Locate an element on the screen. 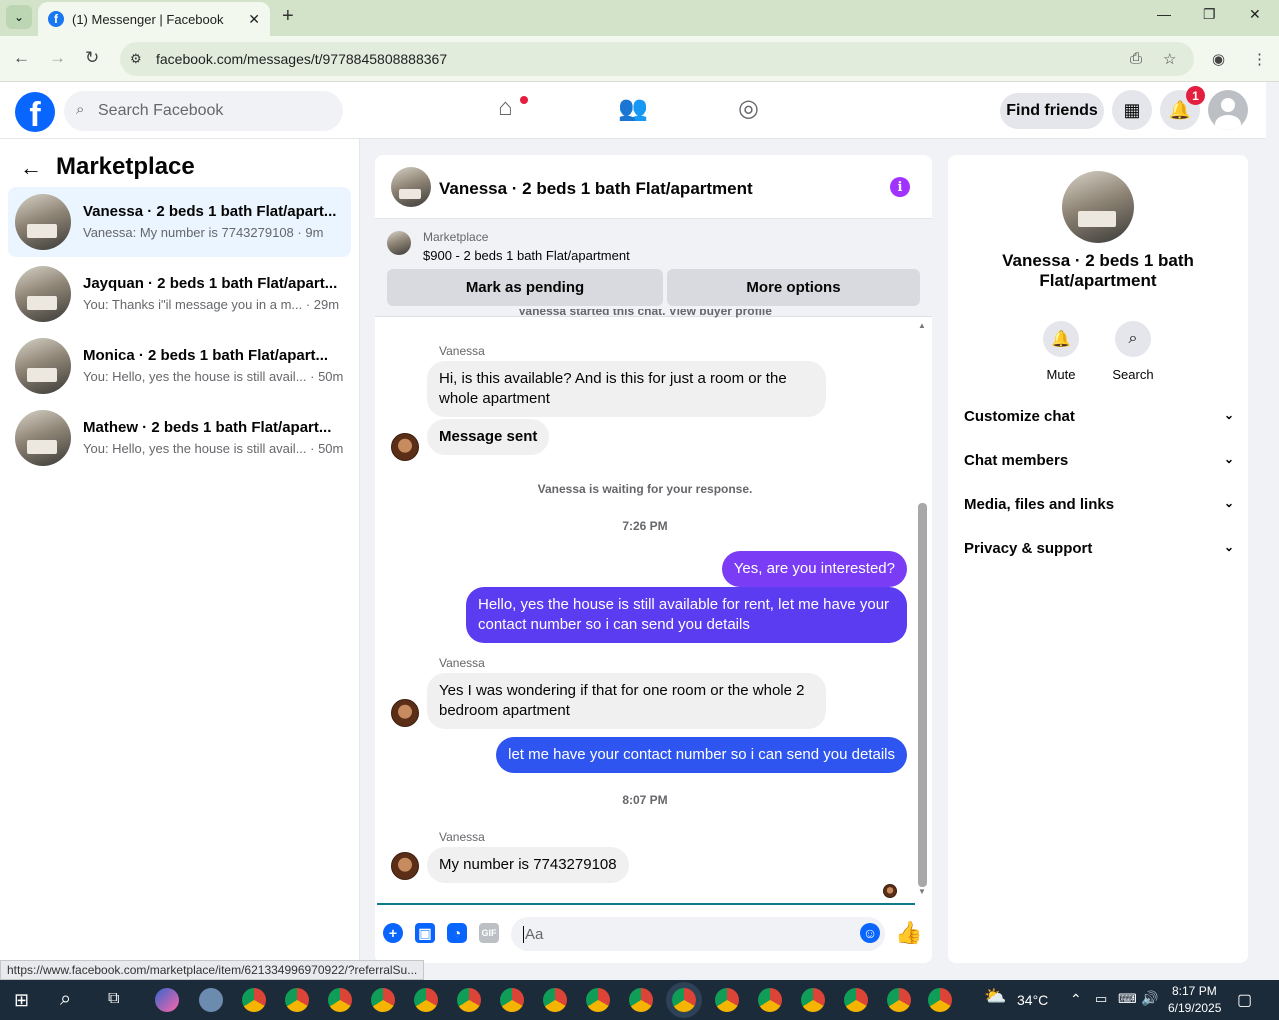 This screenshot has width=1279, height=1020. window-close-icon: ✕ is located at coordinates (1255, 14).